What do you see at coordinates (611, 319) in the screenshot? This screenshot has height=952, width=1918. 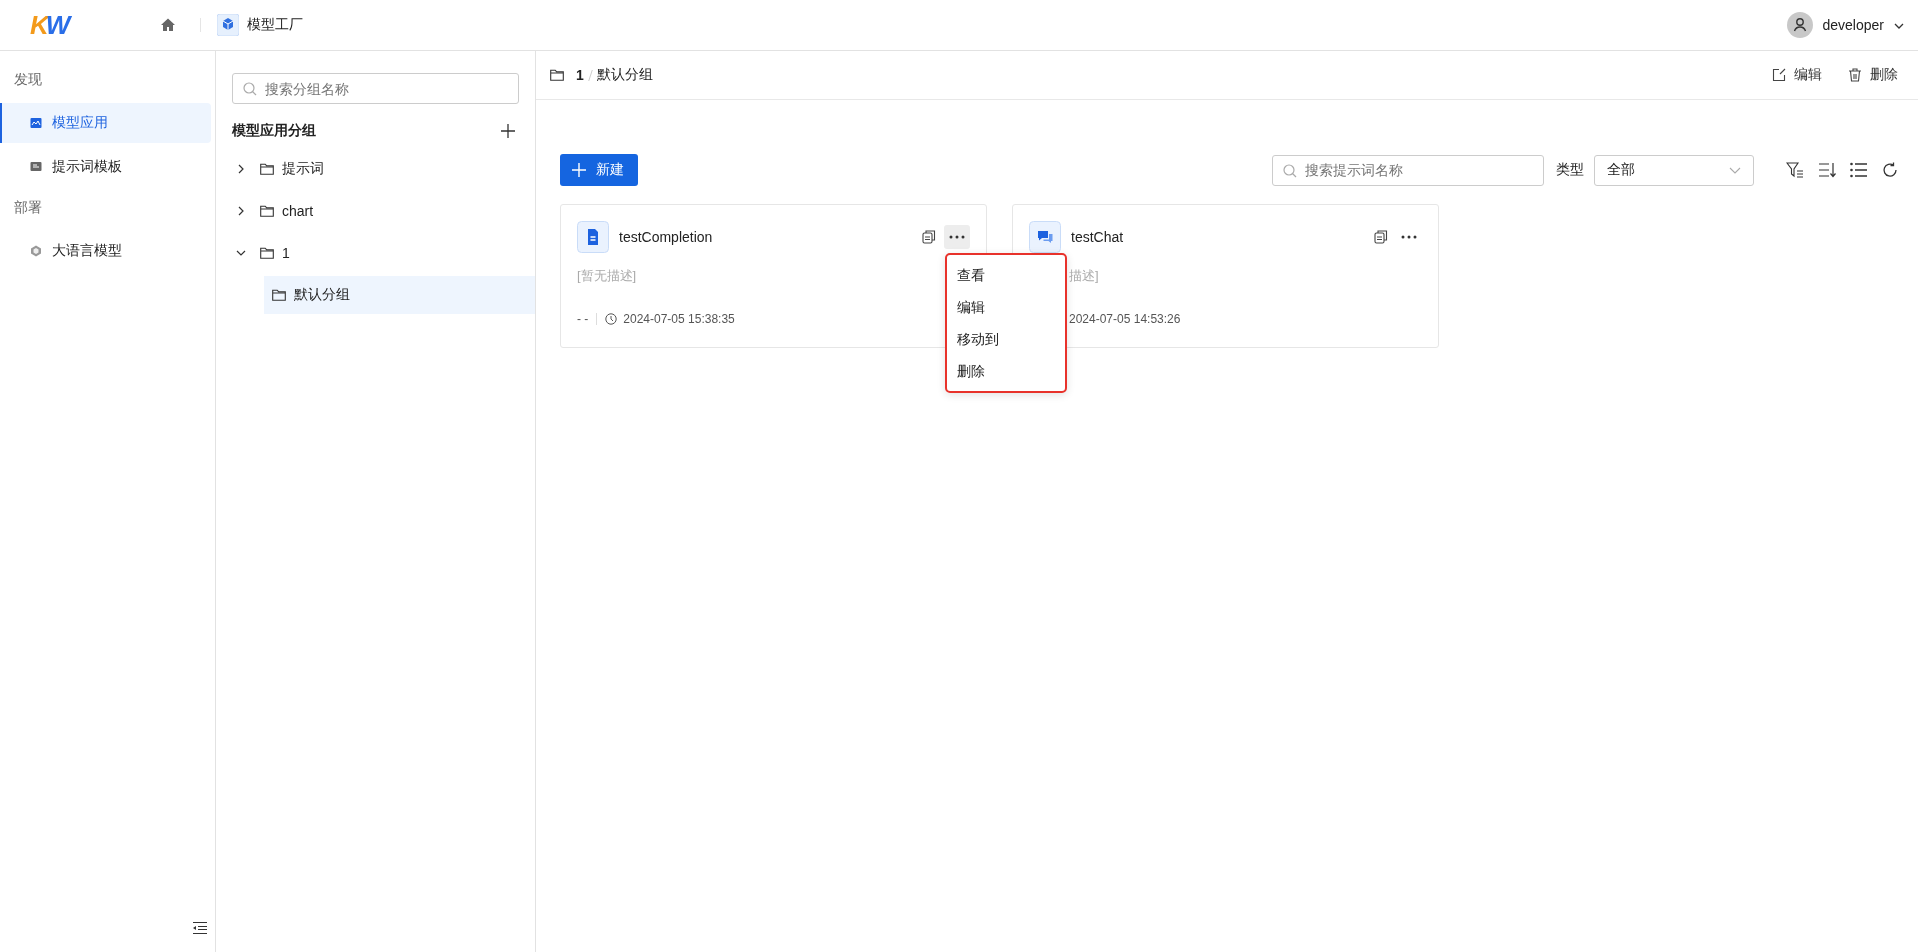 I see `clock-icon` at bounding box center [611, 319].